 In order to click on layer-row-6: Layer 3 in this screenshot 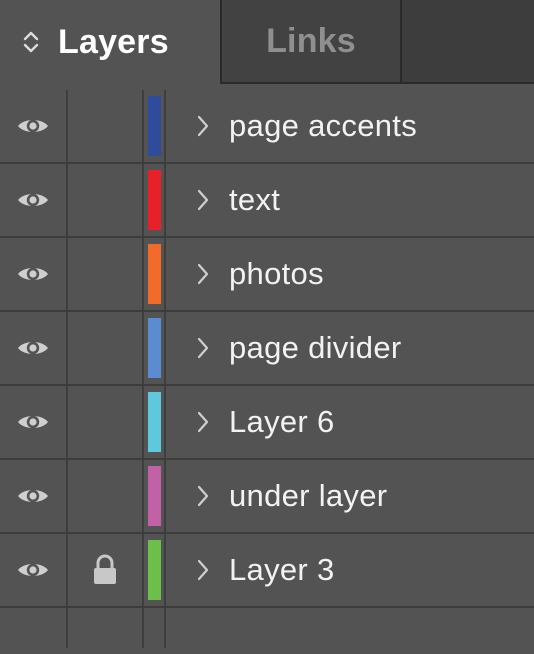, I will do `click(267, 571)`.